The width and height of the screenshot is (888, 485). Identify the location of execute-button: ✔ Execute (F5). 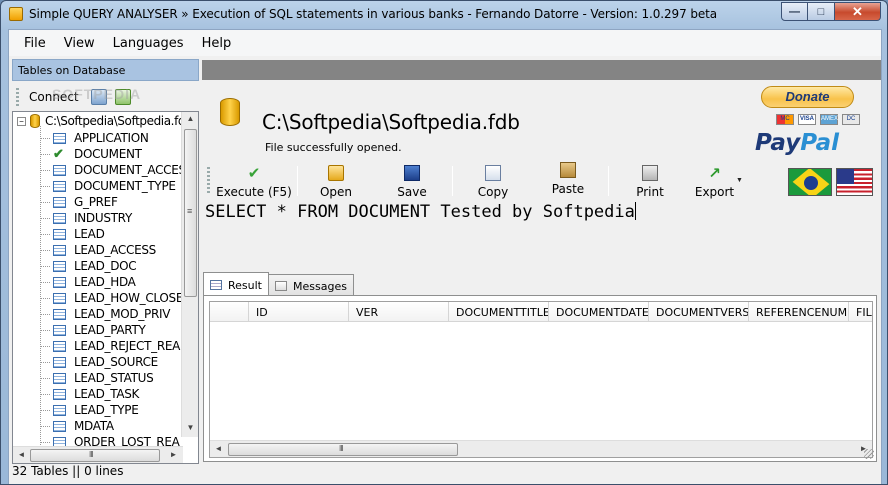
(254, 182).